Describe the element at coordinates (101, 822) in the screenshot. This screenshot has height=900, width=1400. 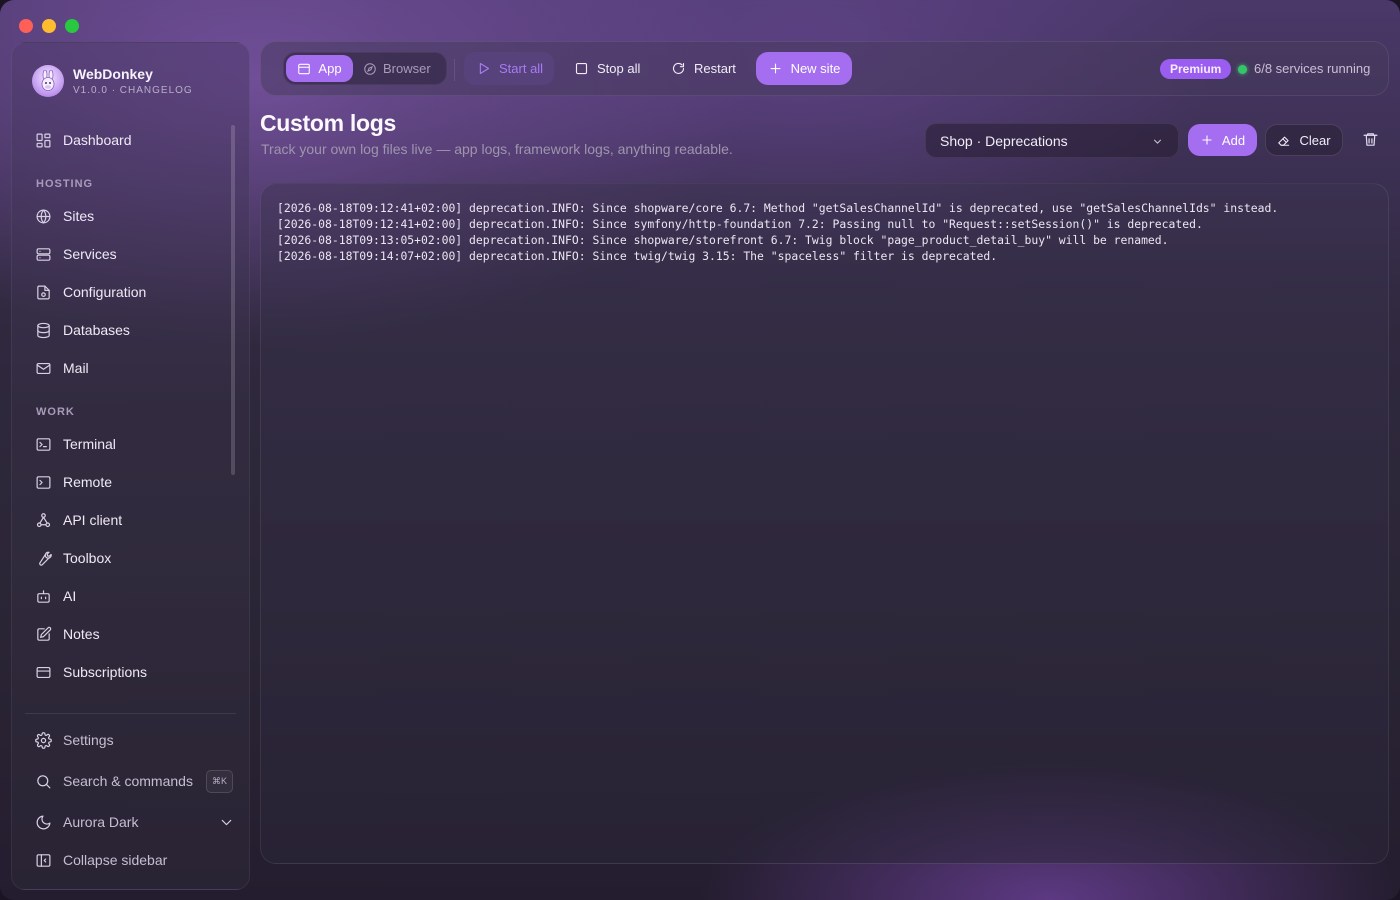
I see `theme-label: Aurora Dark` at that location.